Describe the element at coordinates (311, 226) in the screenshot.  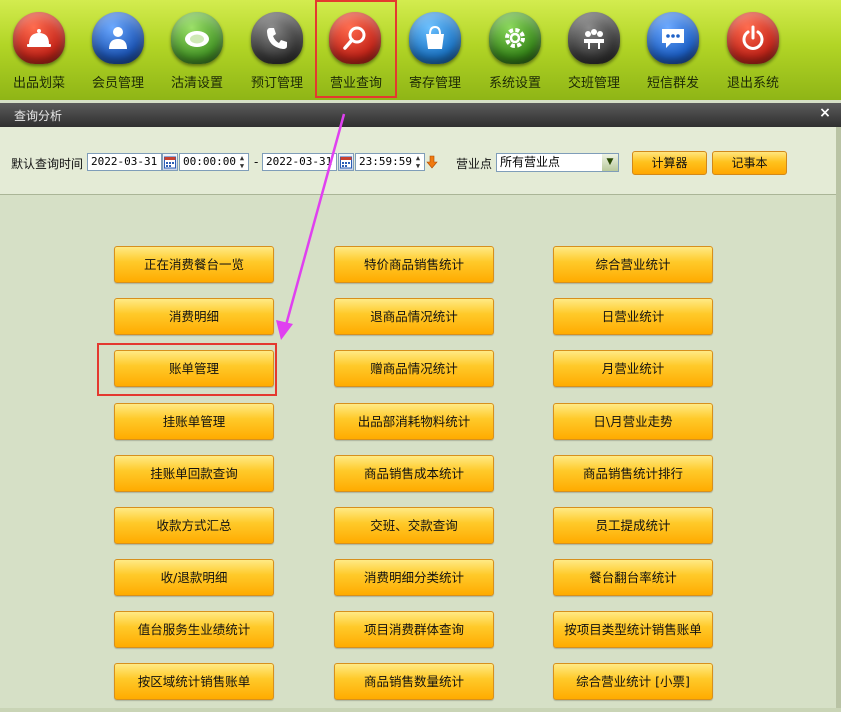
I see `annotation-arrow` at that location.